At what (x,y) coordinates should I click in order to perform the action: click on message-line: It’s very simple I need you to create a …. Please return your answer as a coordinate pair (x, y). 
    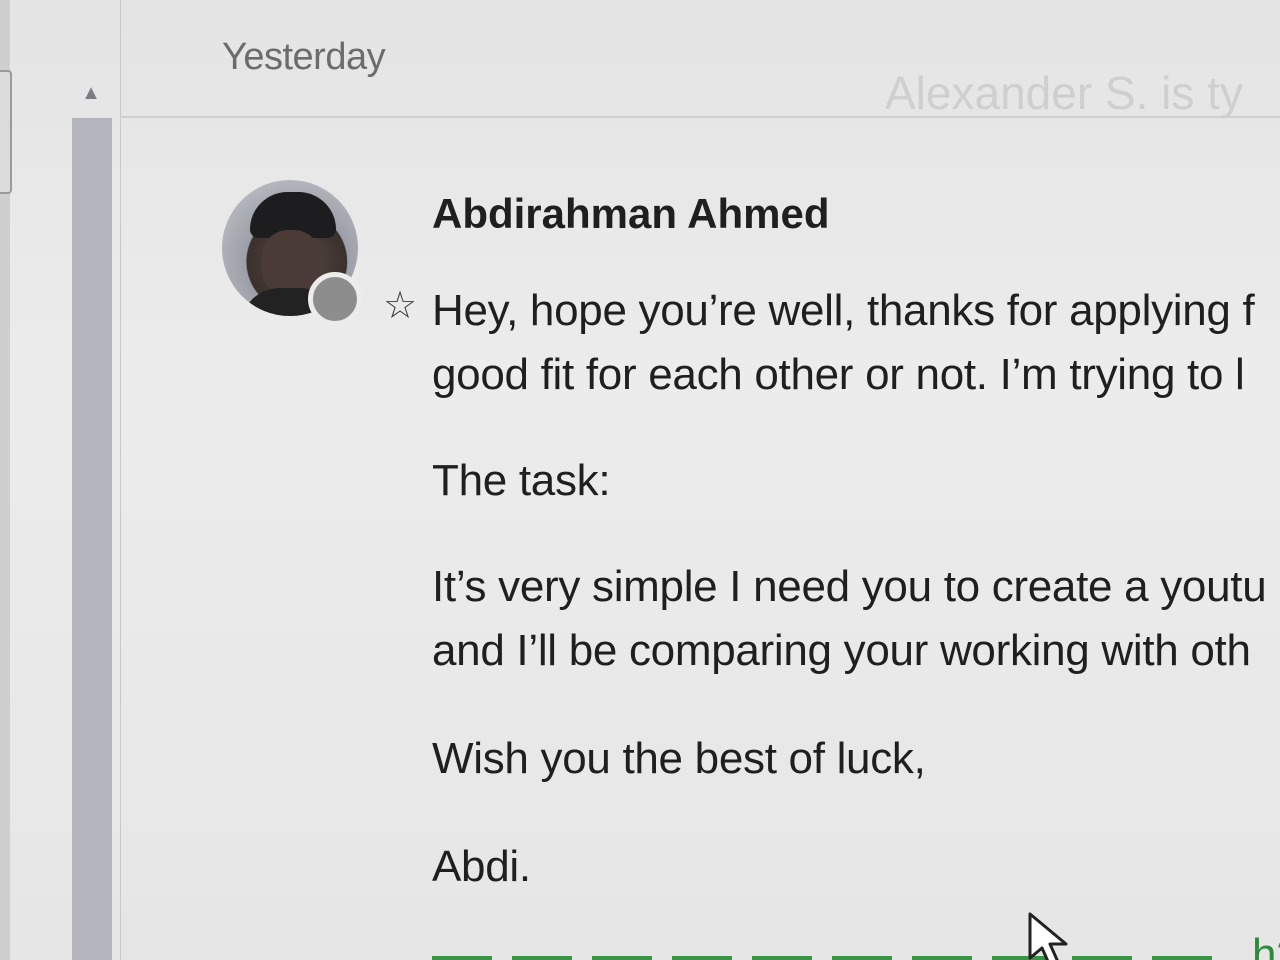
    Looking at the image, I should click on (849, 586).